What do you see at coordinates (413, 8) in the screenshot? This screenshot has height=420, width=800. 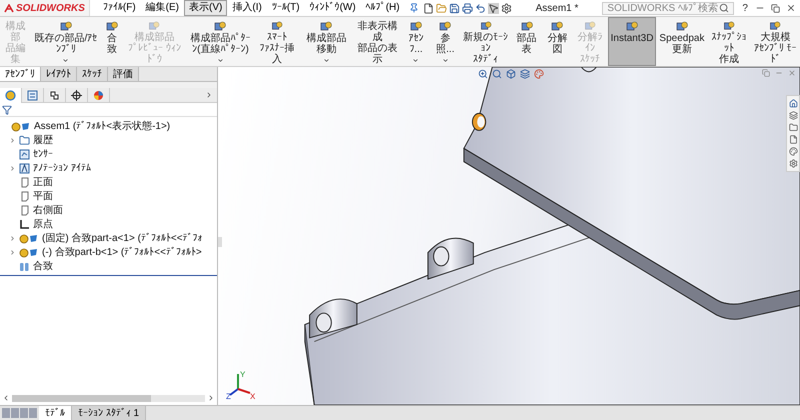 I see `pin-icon` at bounding box center [413, 8].